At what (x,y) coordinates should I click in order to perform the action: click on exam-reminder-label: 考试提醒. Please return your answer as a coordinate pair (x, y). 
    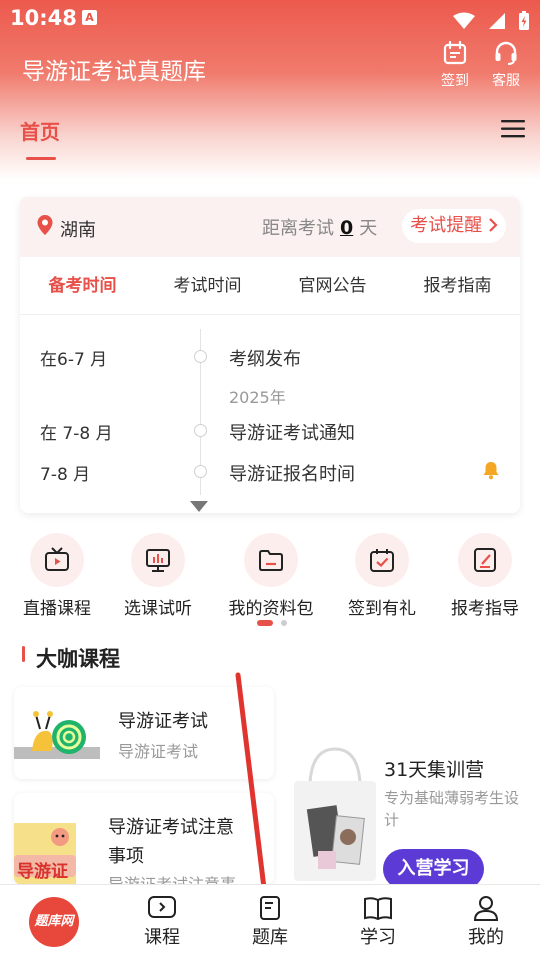
    Looking at the image, I should click on (446, 225).